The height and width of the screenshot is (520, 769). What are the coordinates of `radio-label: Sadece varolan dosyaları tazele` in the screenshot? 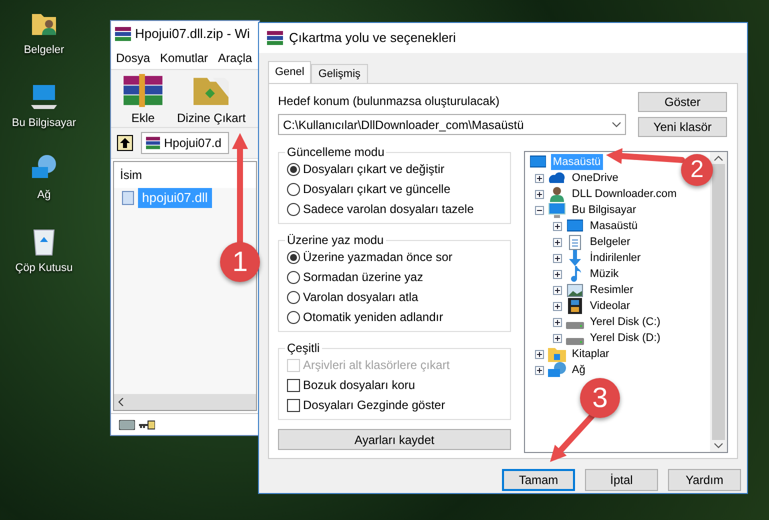 It's located at (388, 209).